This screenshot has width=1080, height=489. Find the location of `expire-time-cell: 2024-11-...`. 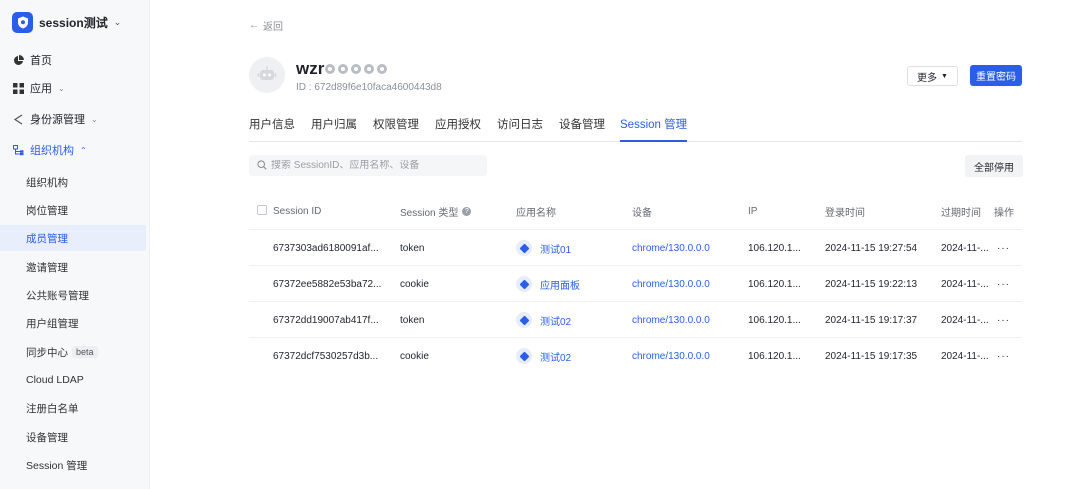

expire-time-cell: 2024-11-... is located at coordinates (965, 320).